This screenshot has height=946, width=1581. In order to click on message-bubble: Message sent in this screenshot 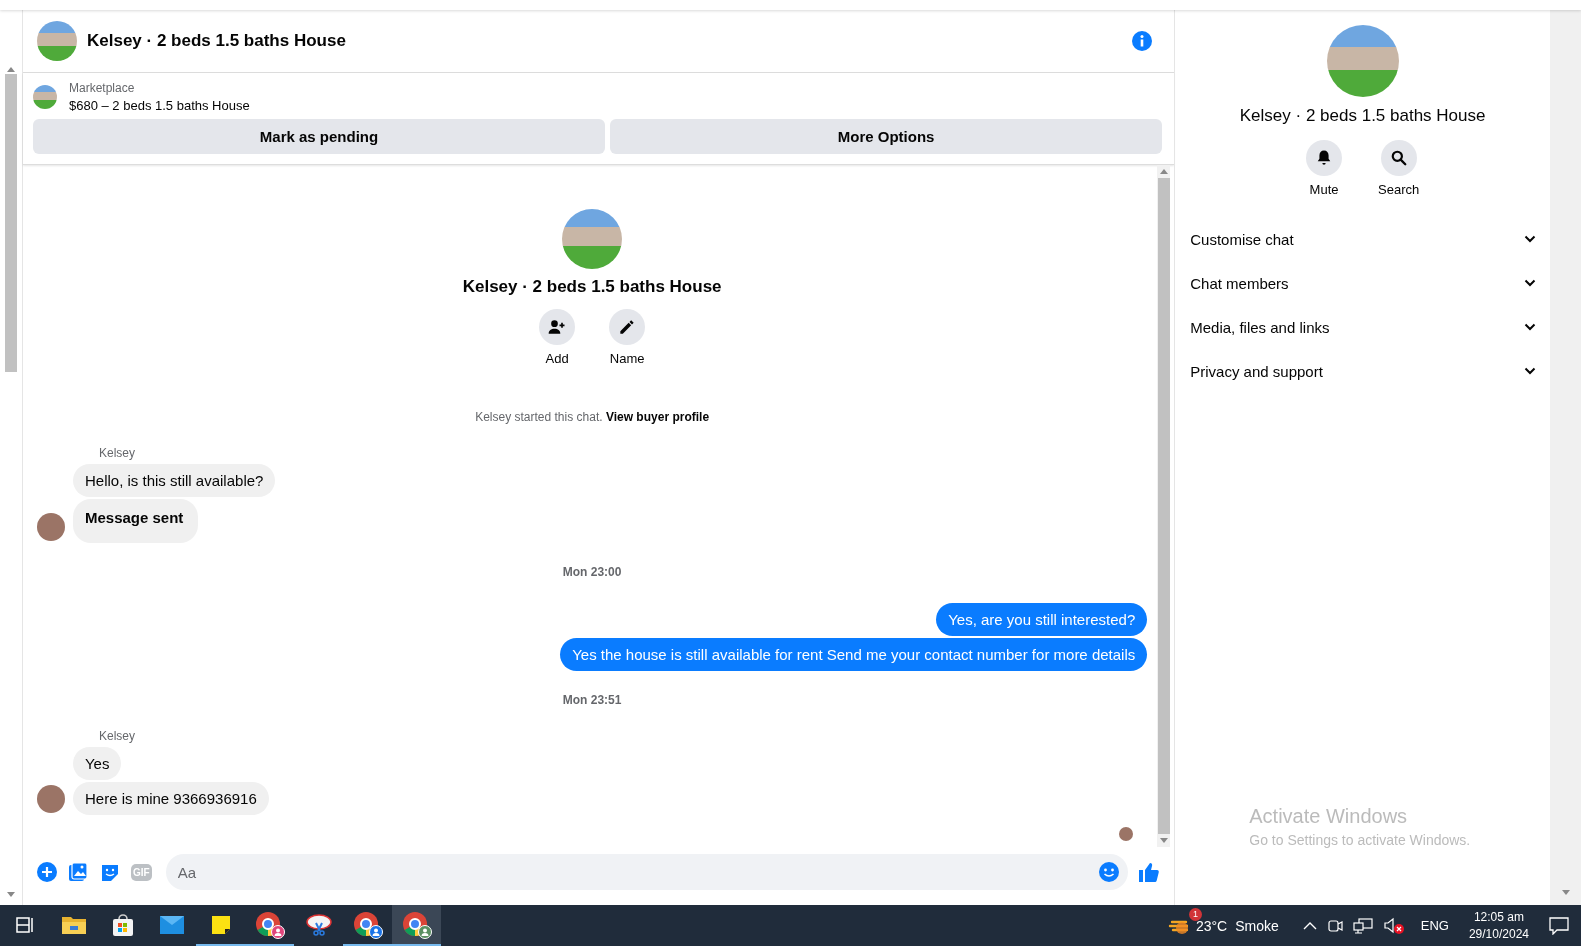, I will do `click(136, 521)`.